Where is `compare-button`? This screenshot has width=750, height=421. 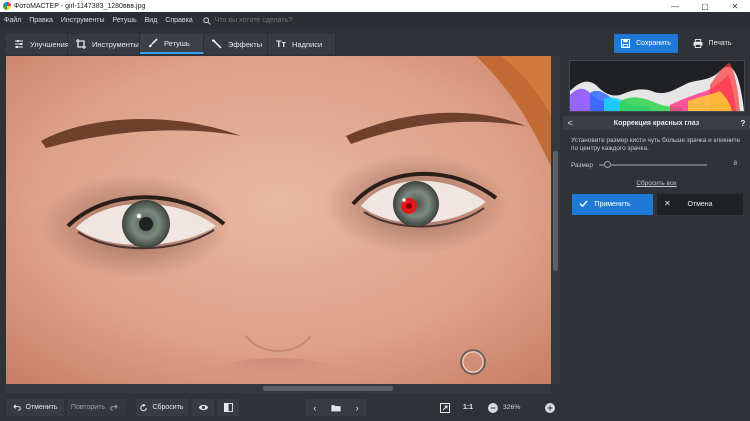 compare-button is located at coordinates (228, 407).